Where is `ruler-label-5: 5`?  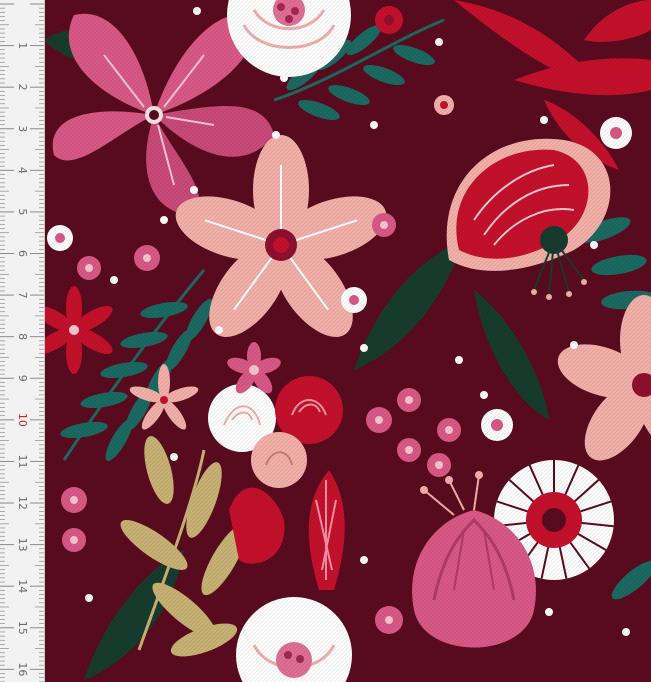 ruler-label-5: 5 is located at coordinates (22, 211).